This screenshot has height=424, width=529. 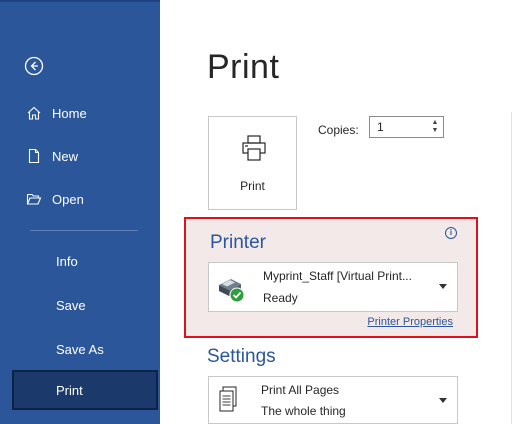 I want to click on sidebar-item-info: Info, so click(x=80, y=261).